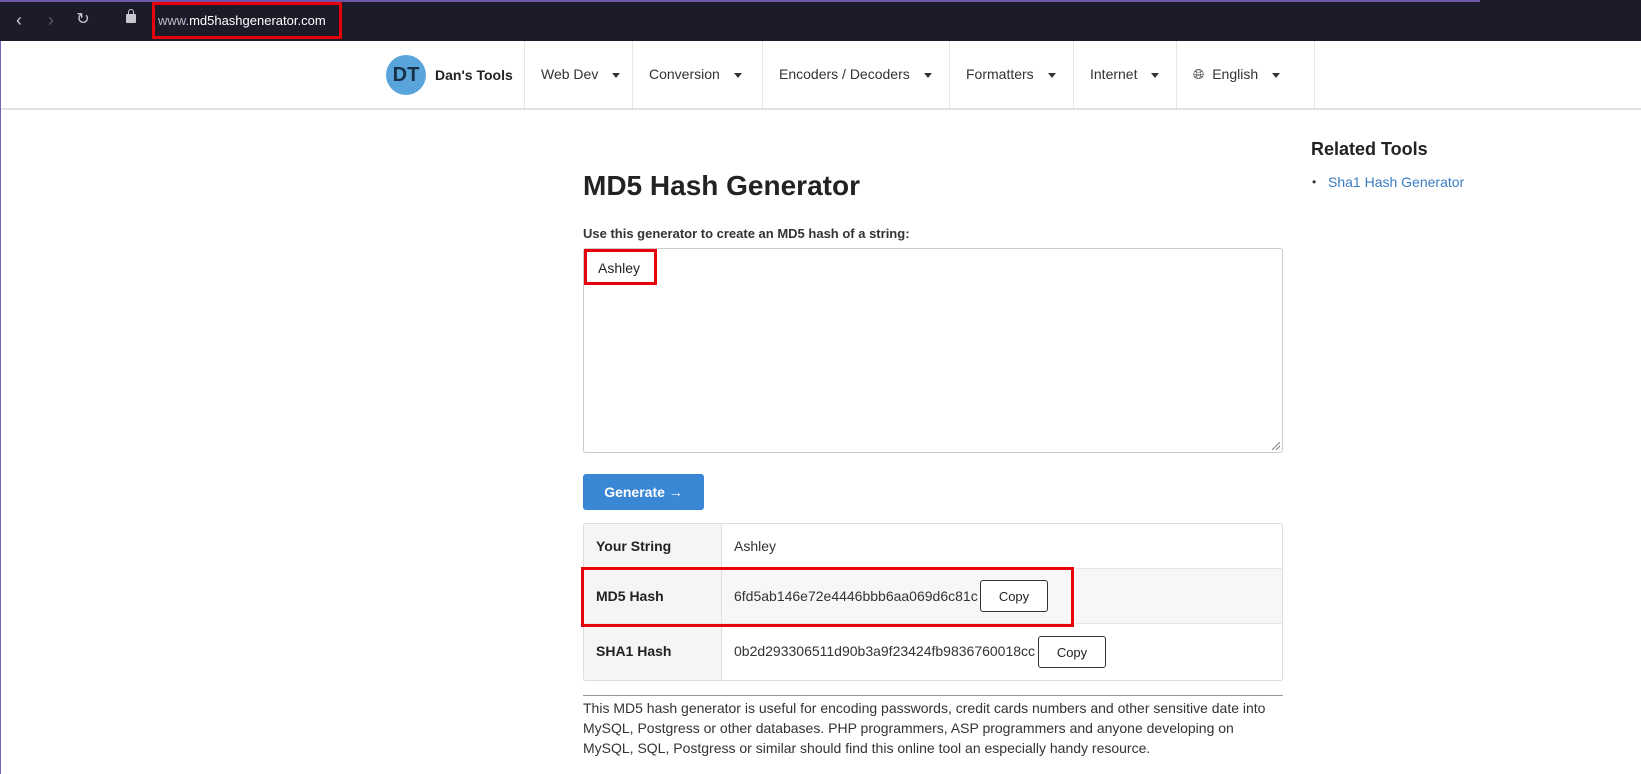 The width and height of the screenshot is (1641, 774). Describe the element at coordinates (1114, 74) in the screenshot. I see `menu-label: Internet` at that location.